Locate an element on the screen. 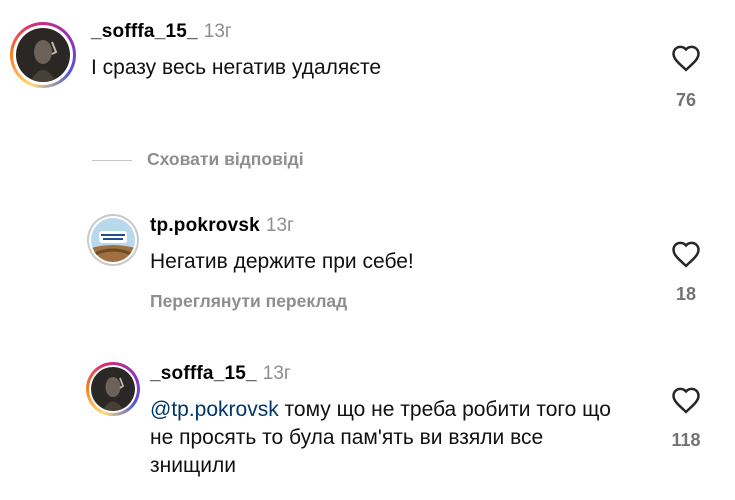 This screenshot has width=735, height=500. hide-replies-button: Сховати відповіді is located at coordinates (225, 159).